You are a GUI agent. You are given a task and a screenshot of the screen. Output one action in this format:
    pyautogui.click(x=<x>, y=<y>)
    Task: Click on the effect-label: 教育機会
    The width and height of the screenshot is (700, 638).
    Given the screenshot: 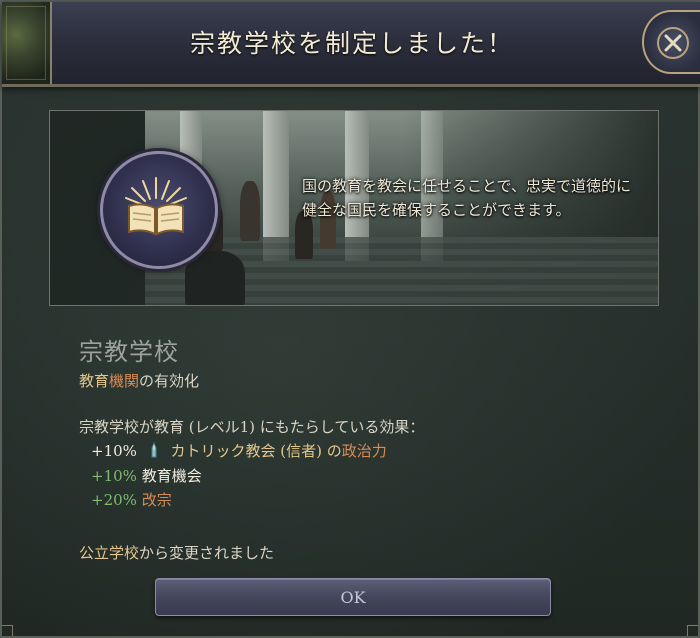 What is the action you would take?
    pyautogui.click(x=172, y=476)
    